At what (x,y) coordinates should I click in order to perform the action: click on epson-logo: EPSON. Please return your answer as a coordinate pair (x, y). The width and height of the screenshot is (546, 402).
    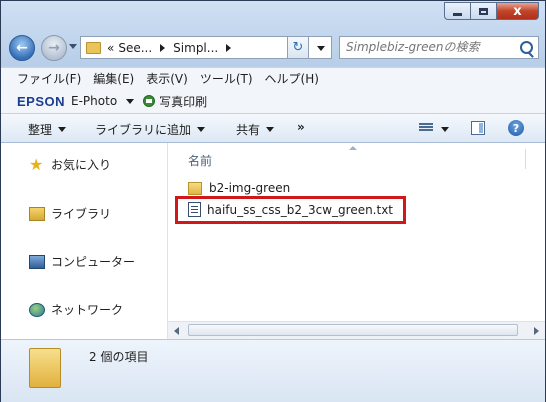
    Looking at the image, I should click on (41, 101).